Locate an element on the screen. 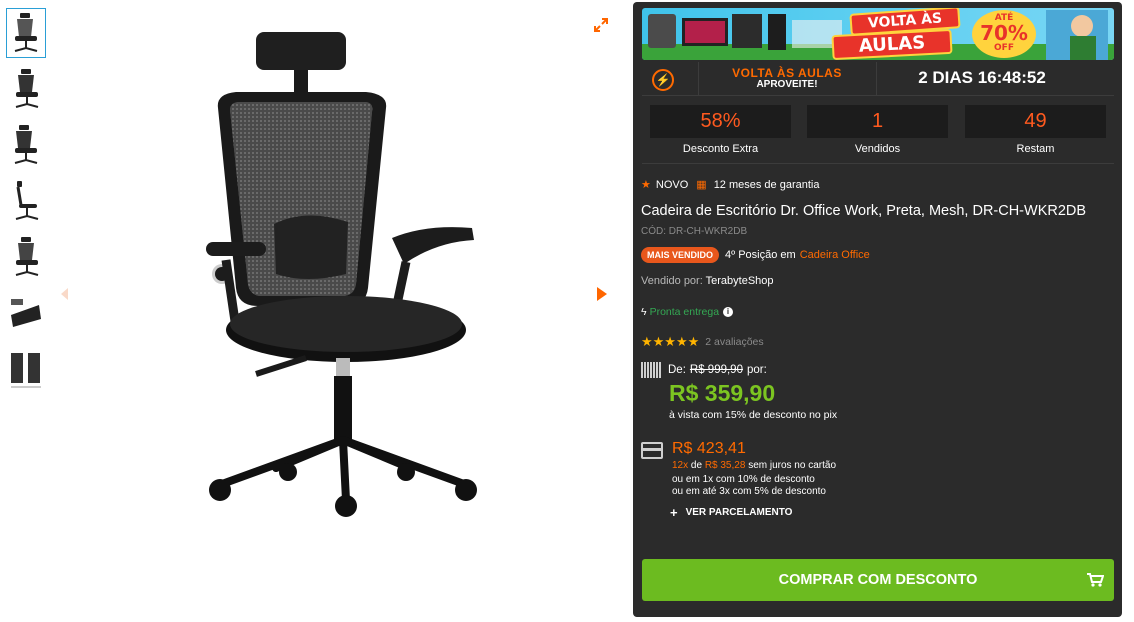  stat-value: 58% is located at coordinates (720, 121).